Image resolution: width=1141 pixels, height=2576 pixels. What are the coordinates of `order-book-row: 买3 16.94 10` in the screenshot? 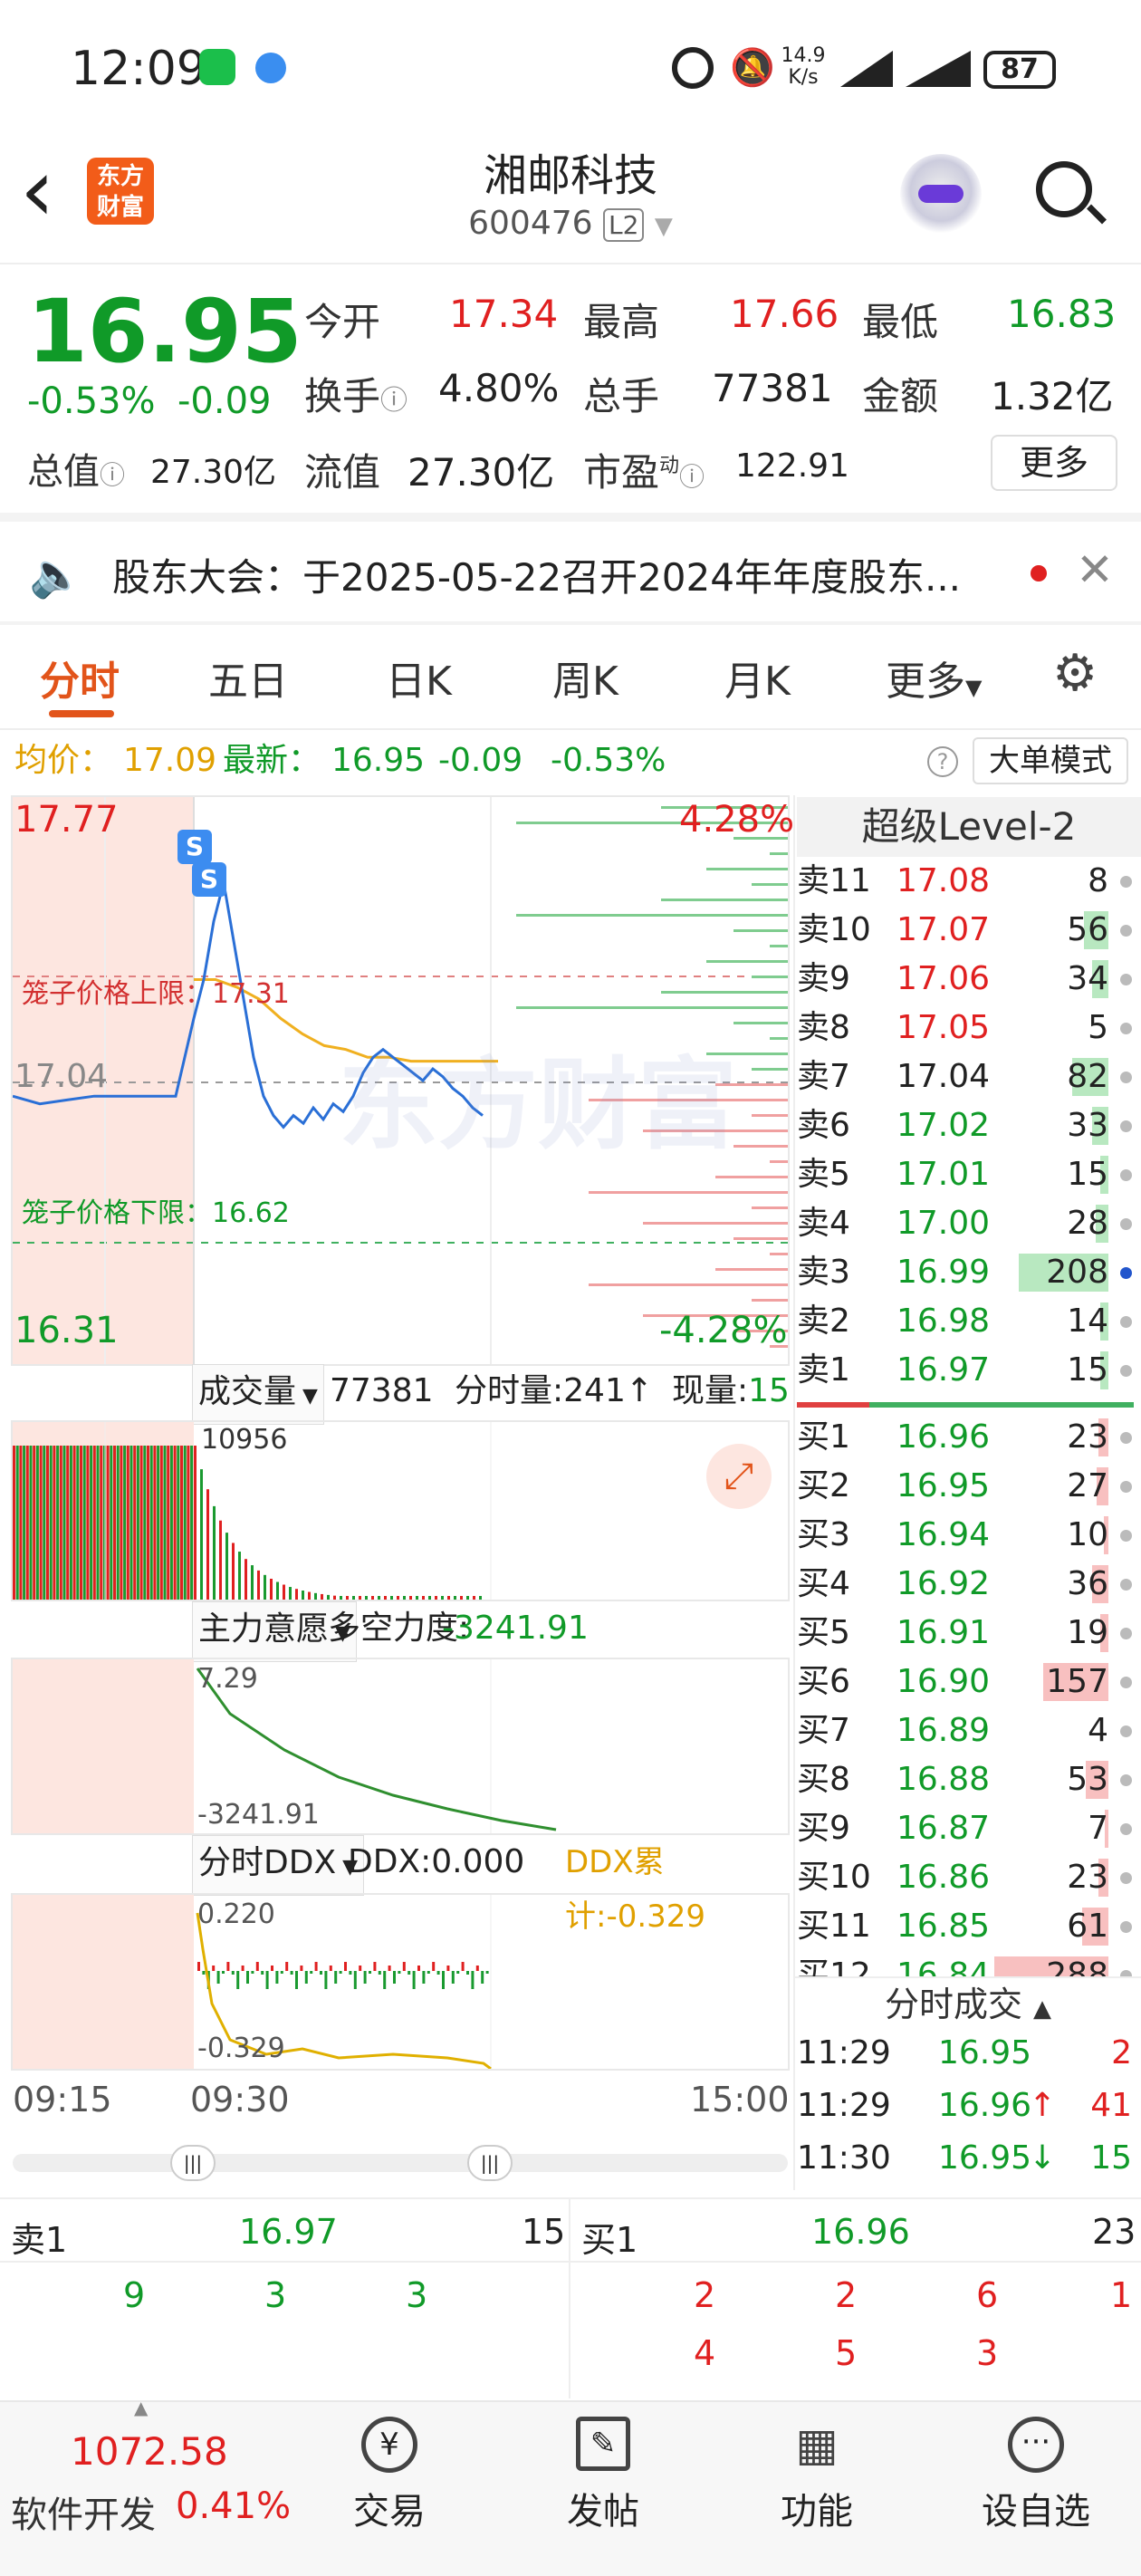 It's located at (969, 1535).